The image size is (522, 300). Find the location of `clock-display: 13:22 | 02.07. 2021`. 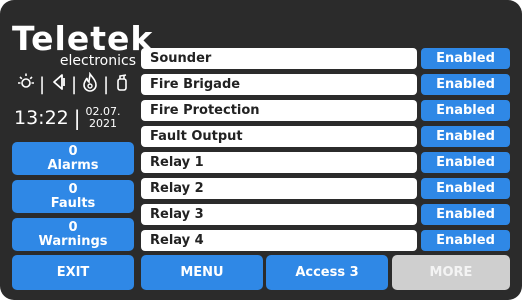

clock-display: 13:22 | 02.07. 2021 is located at coordinates (75, 118).